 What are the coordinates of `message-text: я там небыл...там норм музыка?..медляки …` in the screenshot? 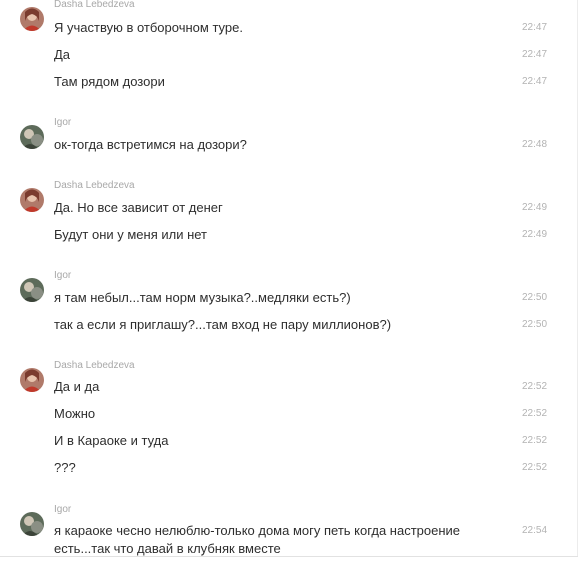 It's located at (202, 297).